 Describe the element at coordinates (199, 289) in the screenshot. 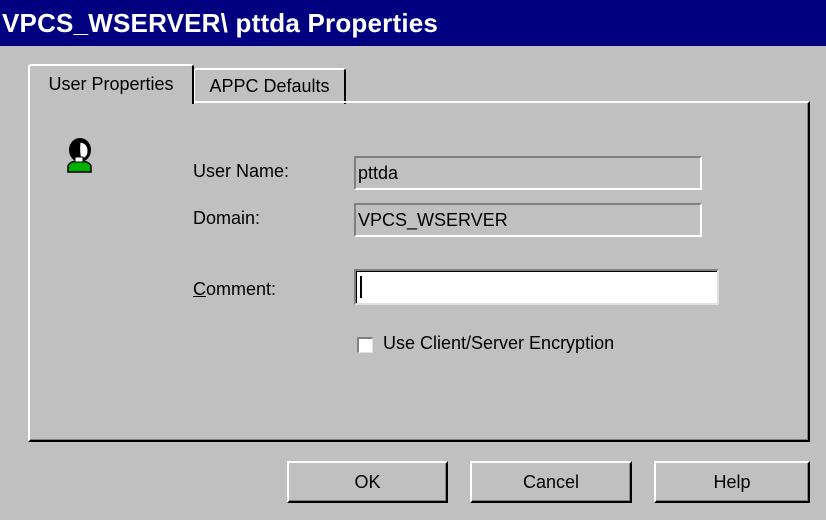

I see `comment-label-mnemonic: C` at that location.